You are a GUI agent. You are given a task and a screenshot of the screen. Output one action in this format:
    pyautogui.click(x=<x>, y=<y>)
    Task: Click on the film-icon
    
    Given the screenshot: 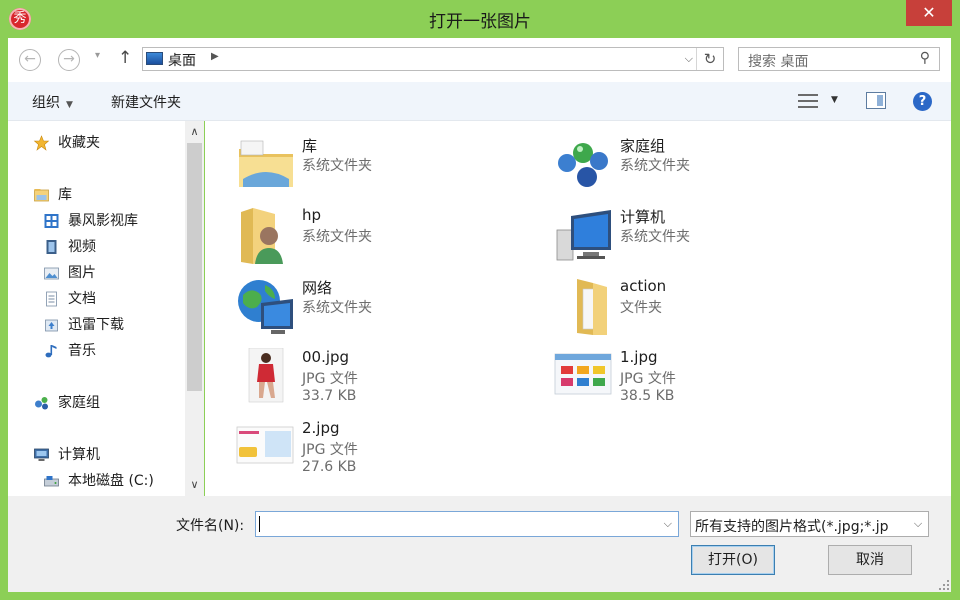 What is the action you would take?
    pyautogui.click(x=51, y=247)
    